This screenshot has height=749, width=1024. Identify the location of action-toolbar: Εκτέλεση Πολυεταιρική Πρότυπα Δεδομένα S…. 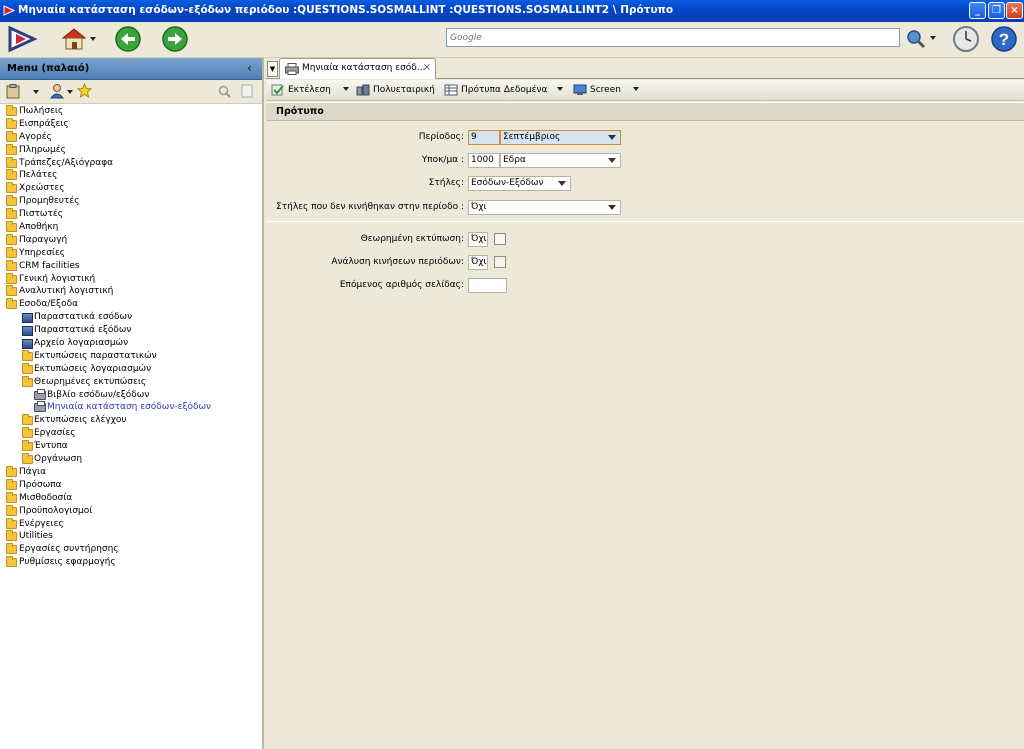
(645, 90).